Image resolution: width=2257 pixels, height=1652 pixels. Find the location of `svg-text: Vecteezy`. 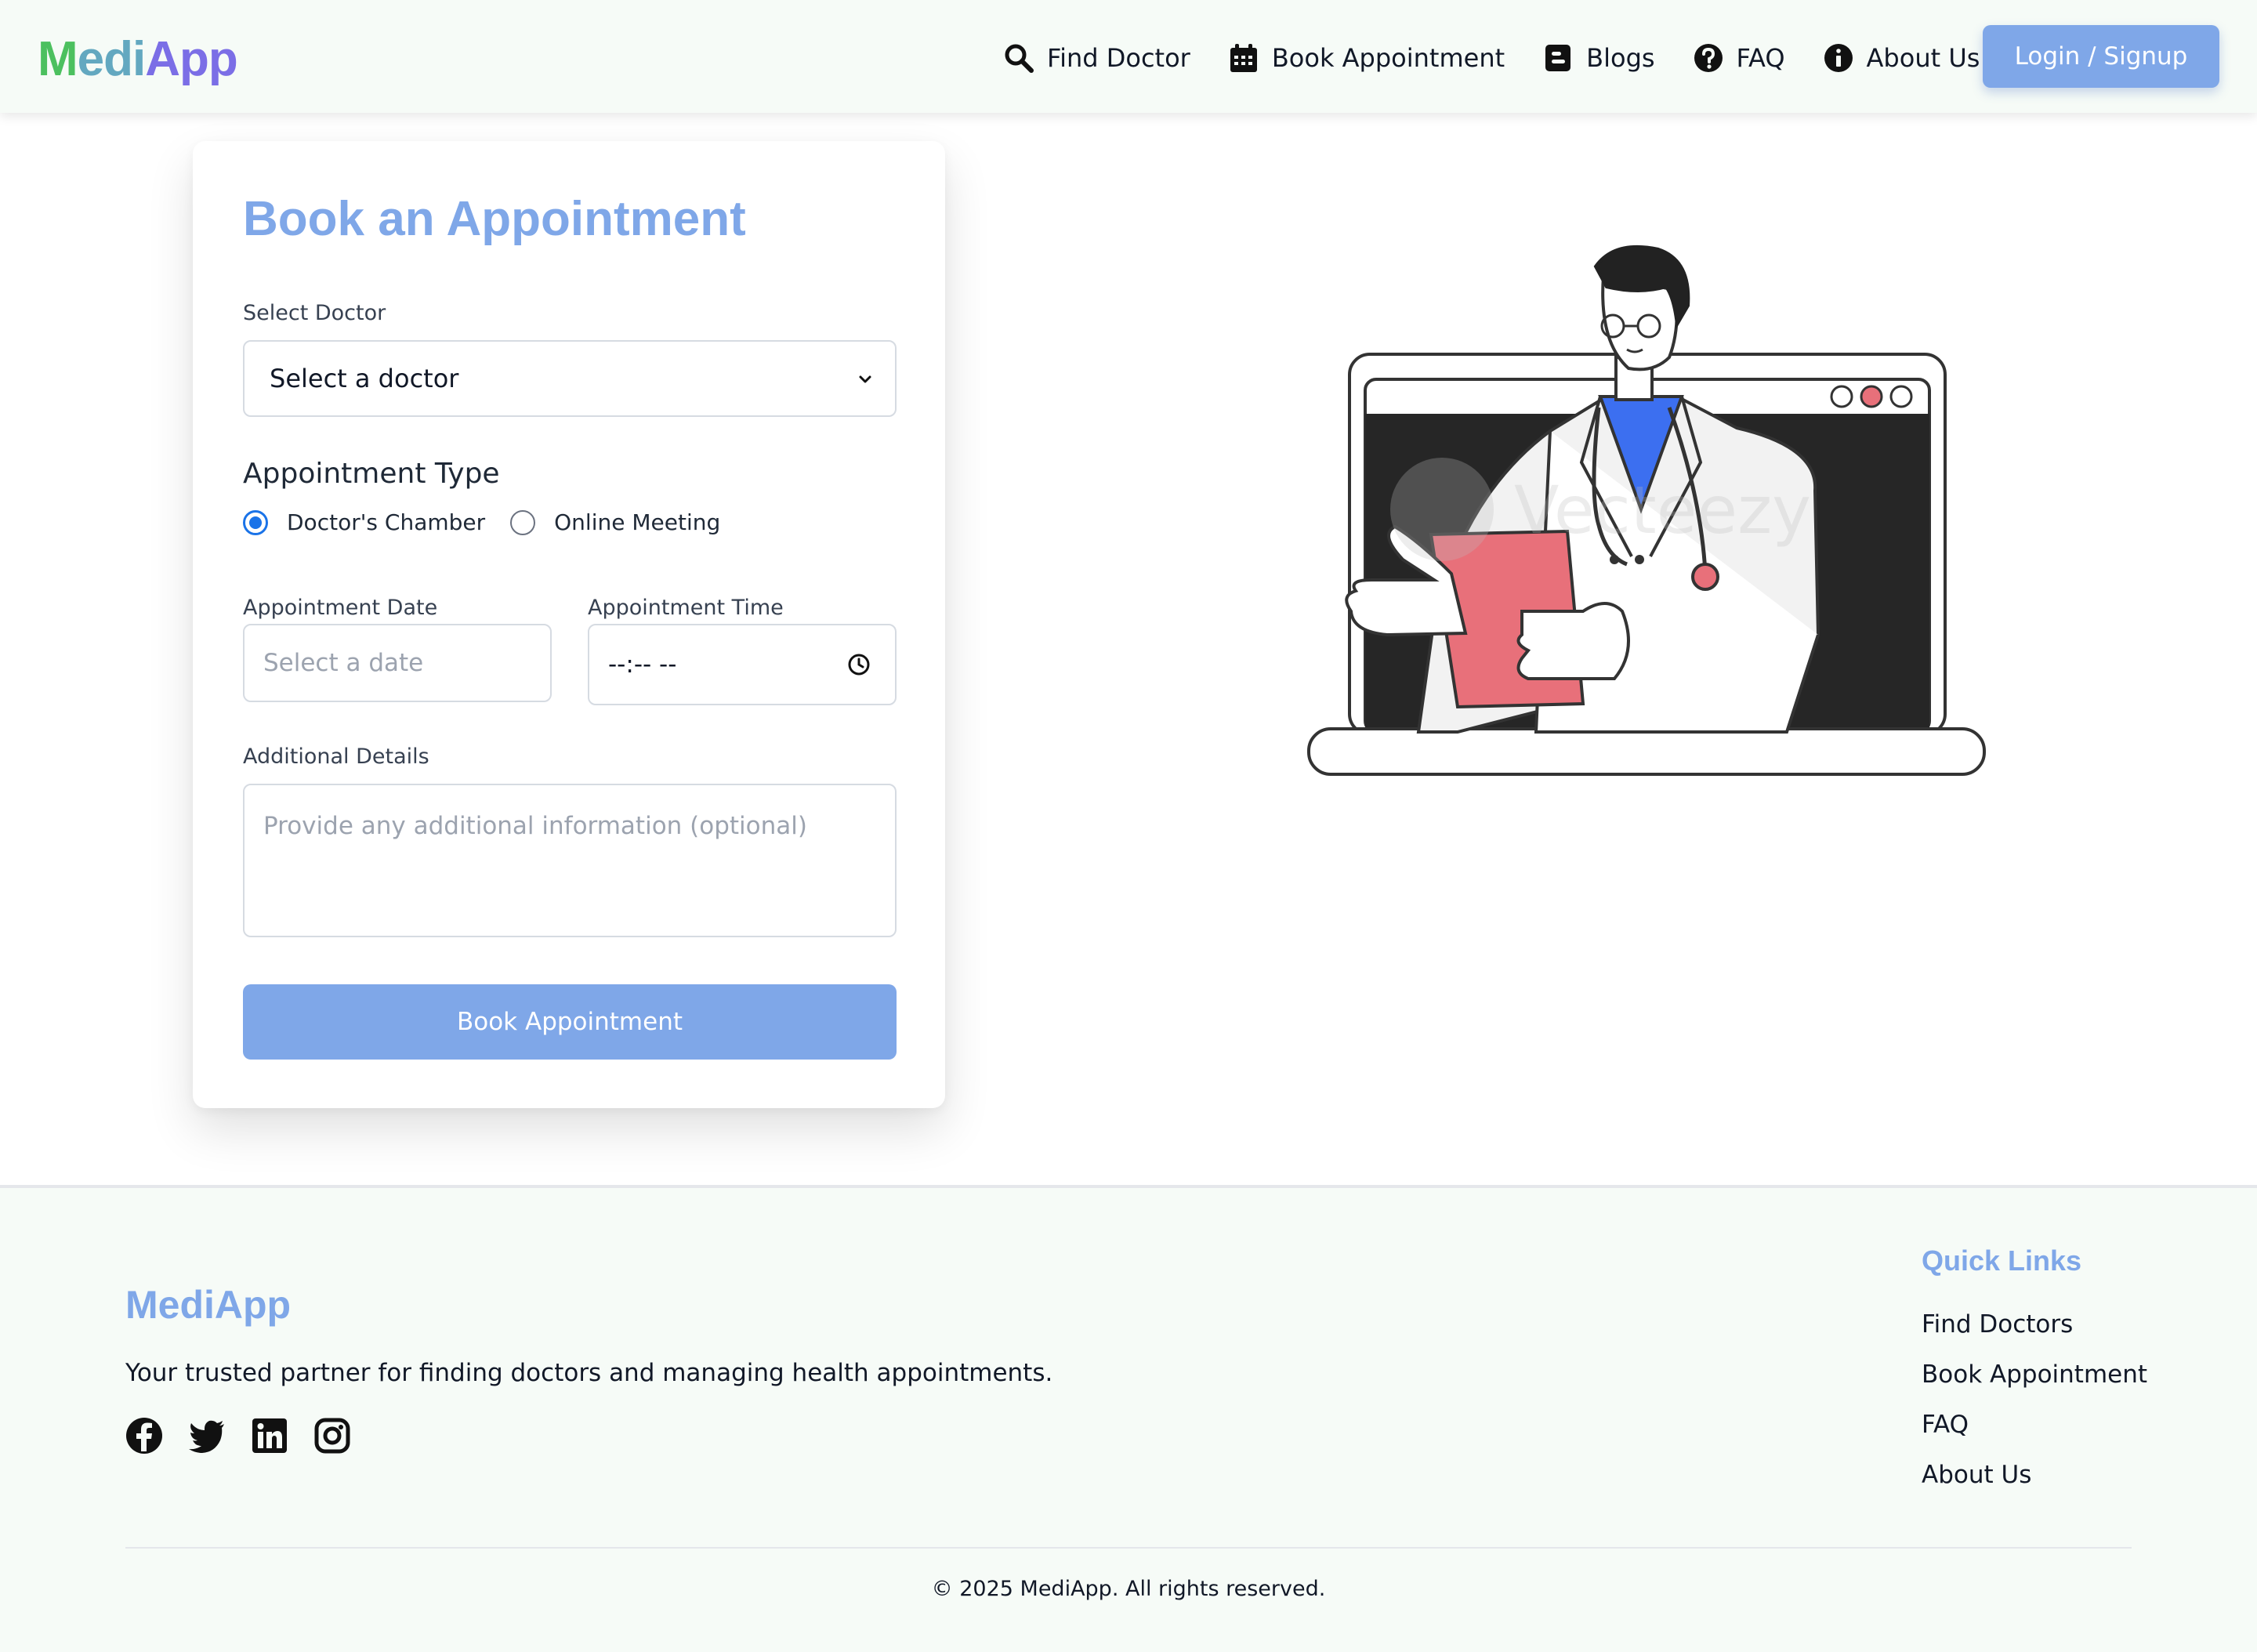

svg-text: Vecteezy is located at coordinates (1663, 510).